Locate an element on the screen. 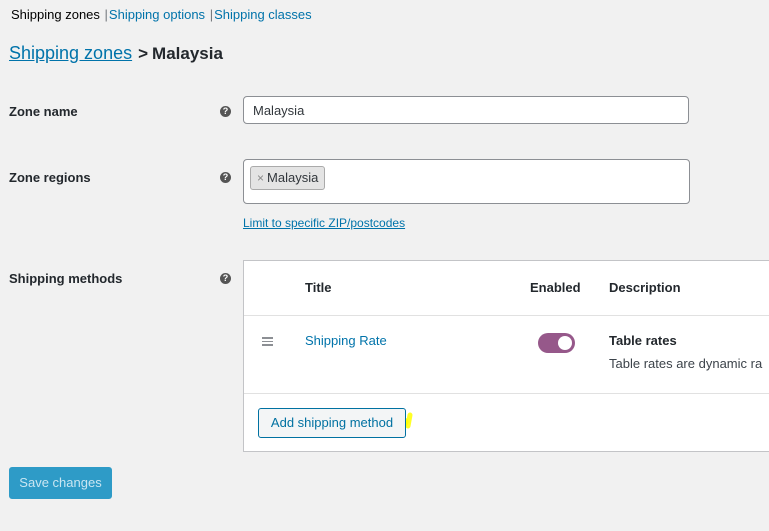 The image size is (769, 531). add-shipping-method-button: Add shipping method is located at coordinates (332, 423).